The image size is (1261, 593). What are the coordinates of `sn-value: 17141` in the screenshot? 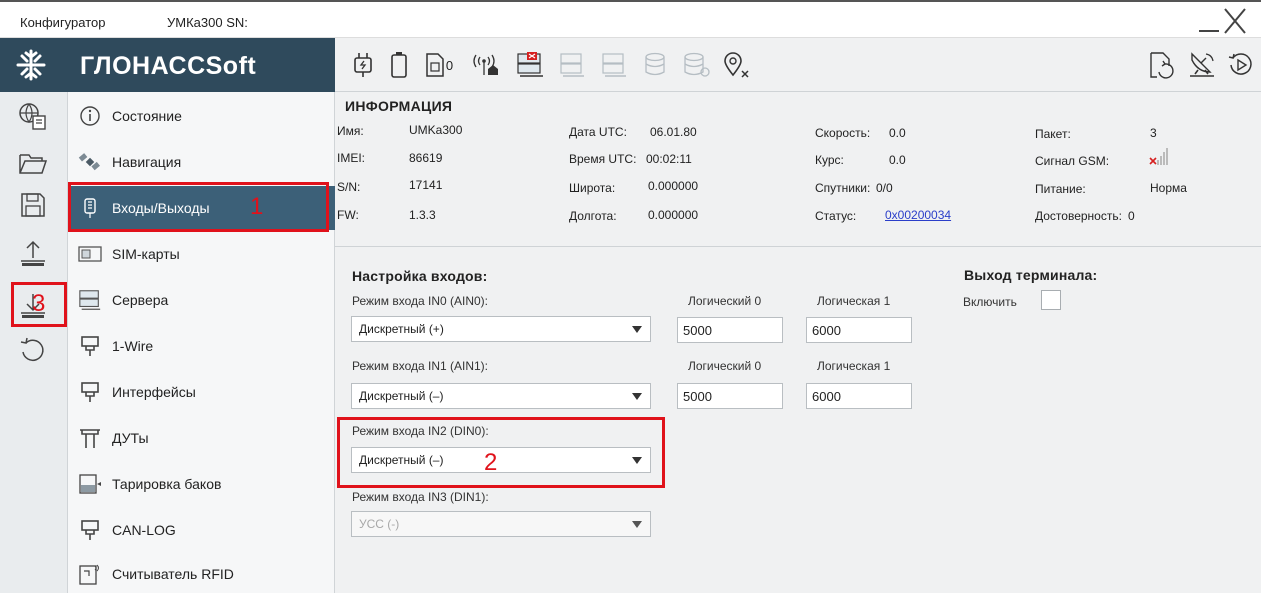 It's located at (426, 185).